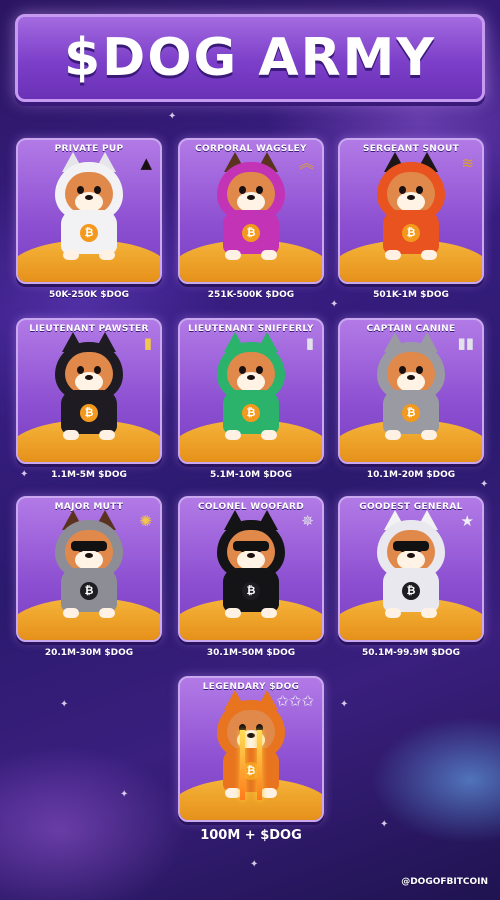 The image size is (500, 900). I want to click on single-chevron-icon: ▲, so click(146, 163).